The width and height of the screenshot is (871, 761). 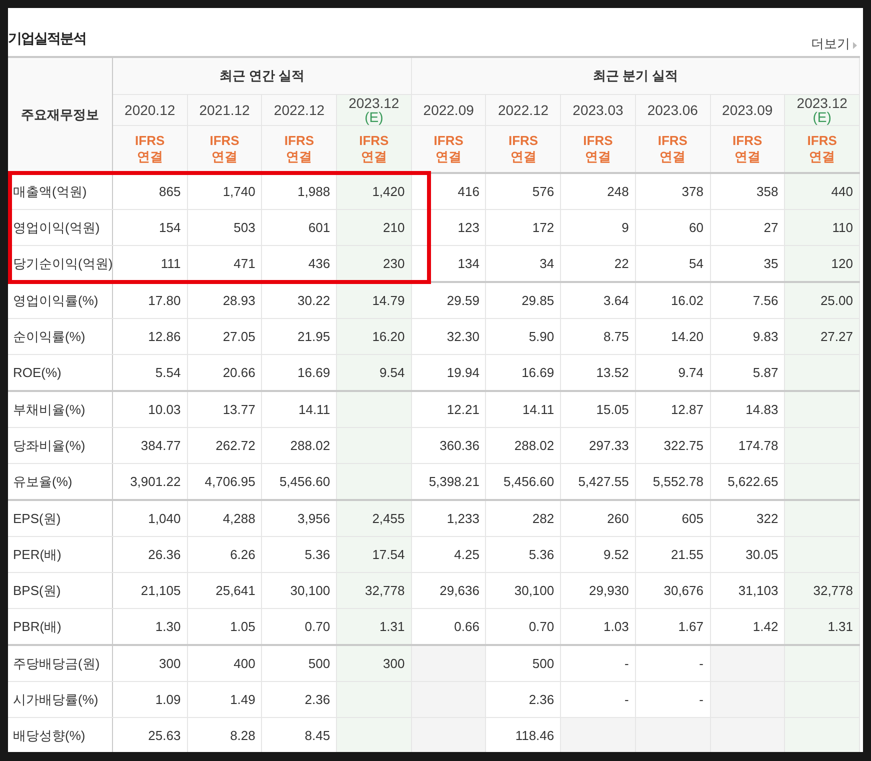 What do you see at coordinates (60, 300) in the screenshot?
I see `row-label: 영업이익률(%)` at bounding box center [60, 300].